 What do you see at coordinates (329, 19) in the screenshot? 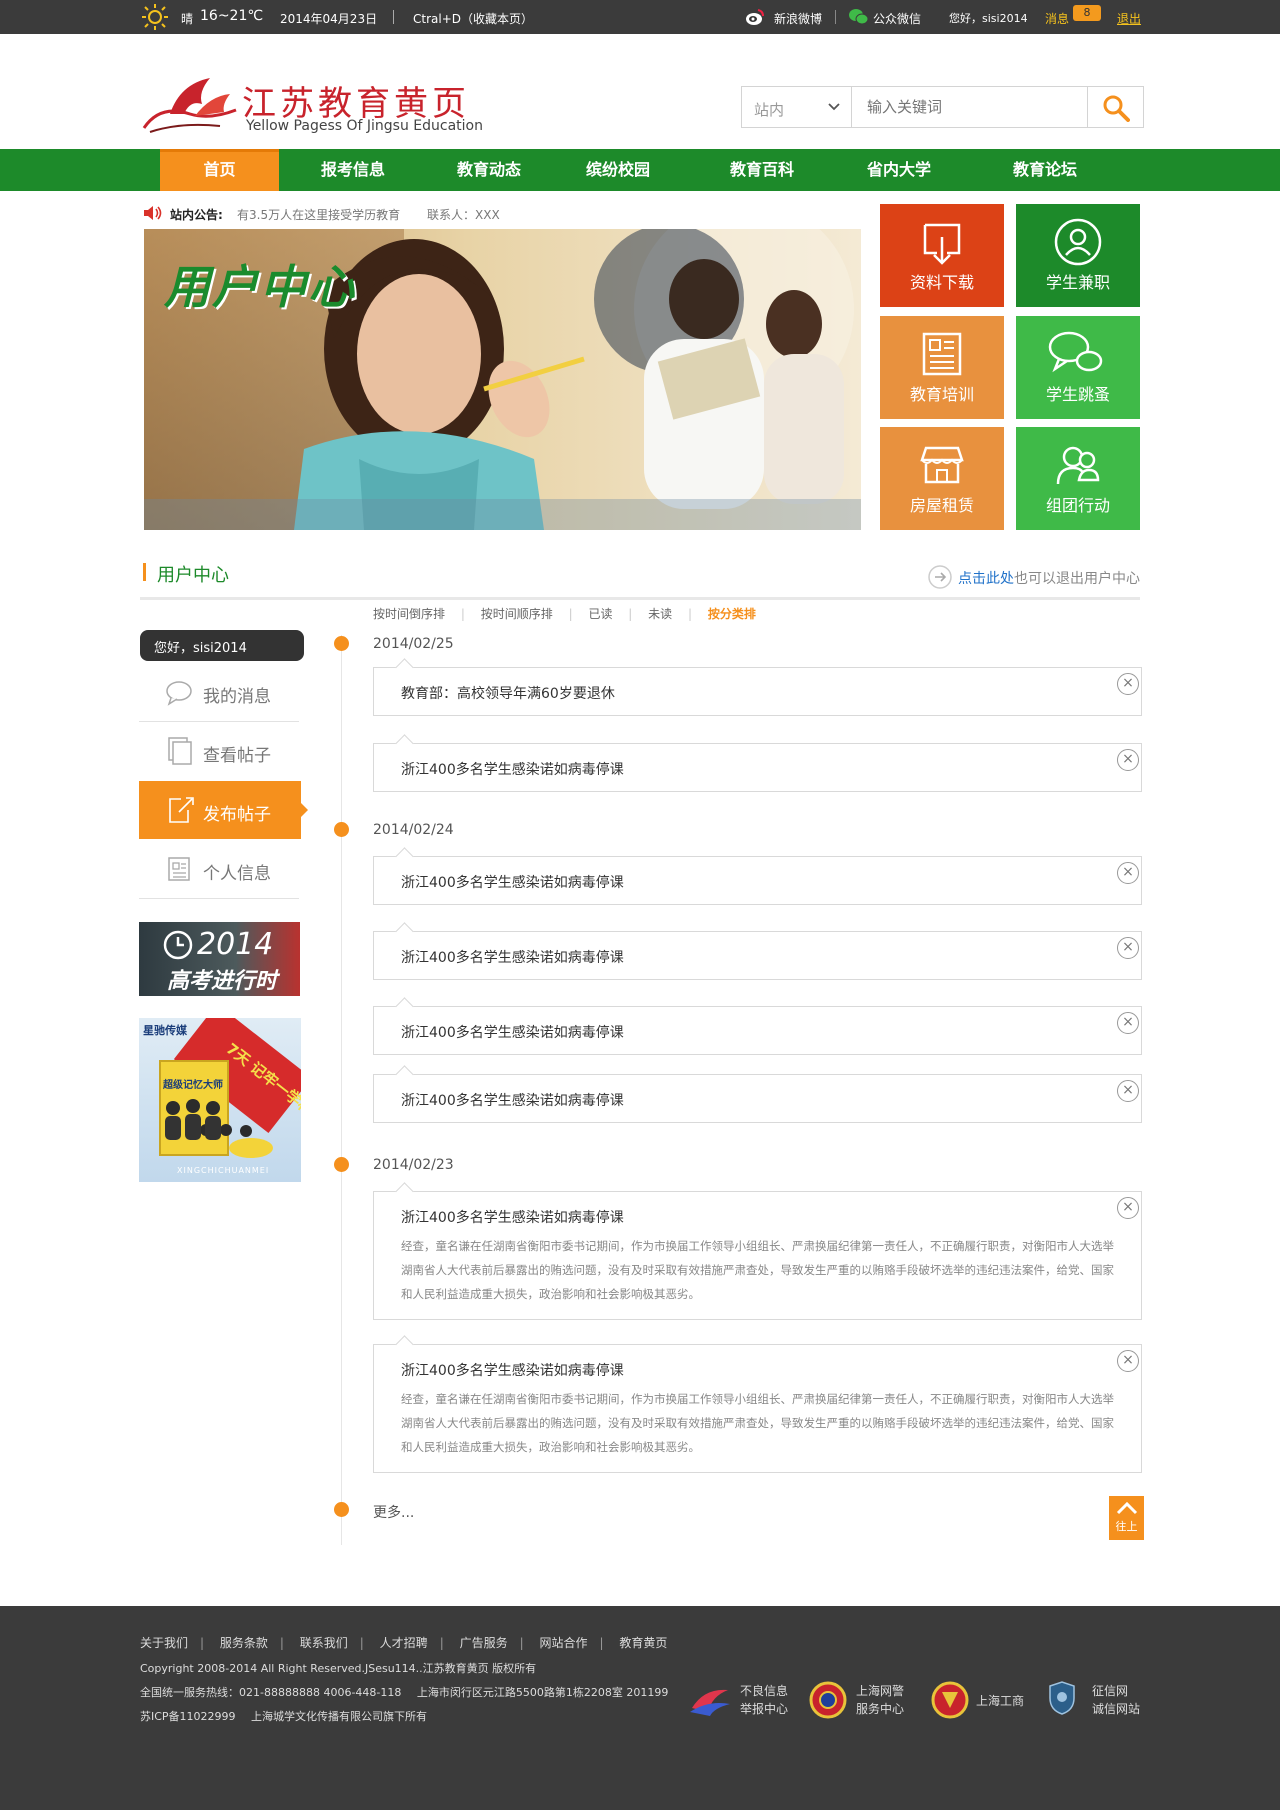
I see `date: 2014年04月23日` at bounding box center [329, 19].